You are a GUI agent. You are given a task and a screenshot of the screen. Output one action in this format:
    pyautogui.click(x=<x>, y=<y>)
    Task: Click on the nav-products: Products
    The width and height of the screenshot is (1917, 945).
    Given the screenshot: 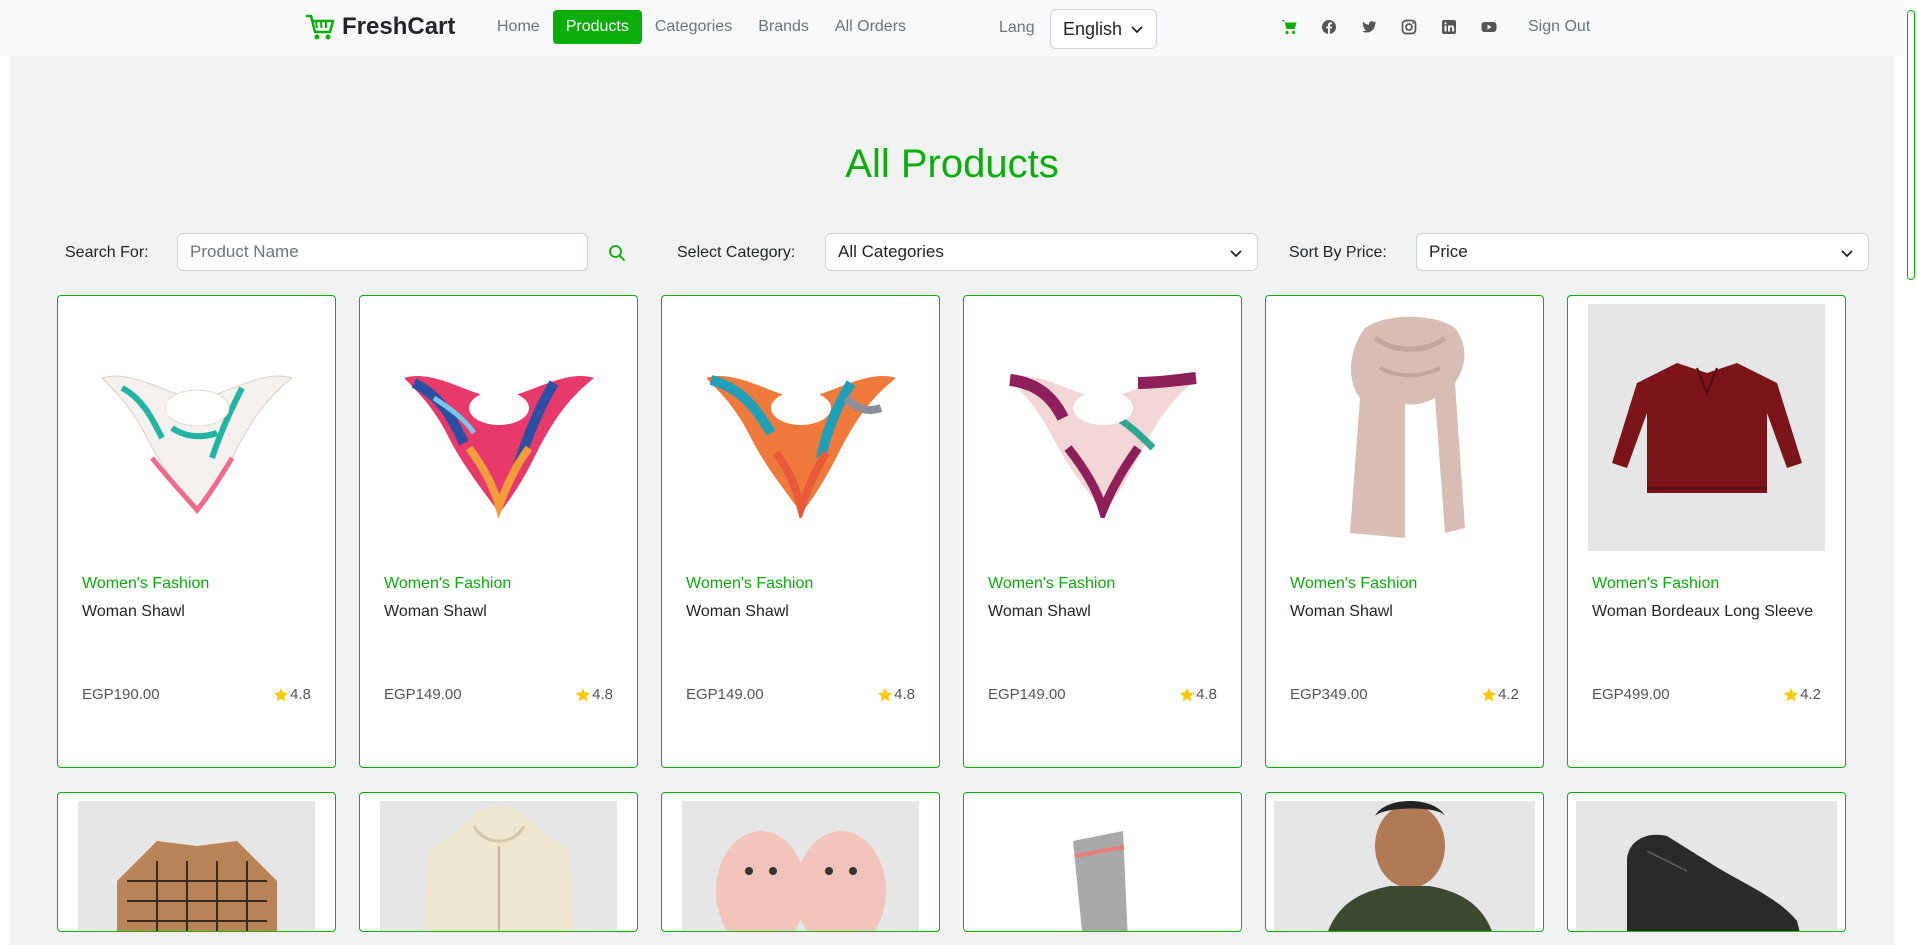 What is the action you would take?
    pyautogui.click(x=597, y=27)
    